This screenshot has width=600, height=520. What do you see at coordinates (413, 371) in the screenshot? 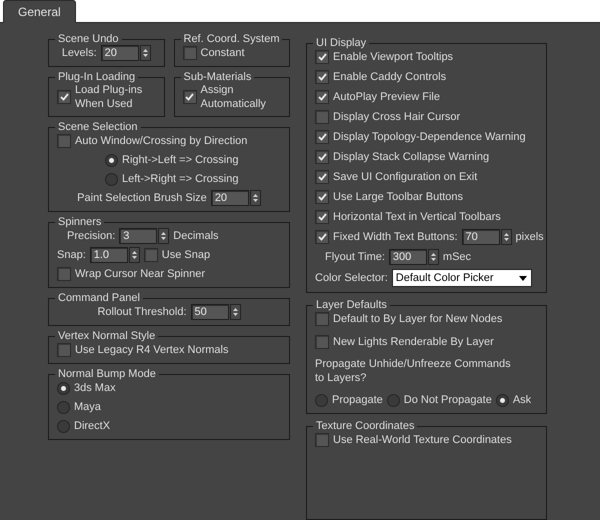
I see `prompt-text: Propagate Unhide/Unfreeze Commands to Layers?` at bounding box center [413, 371].